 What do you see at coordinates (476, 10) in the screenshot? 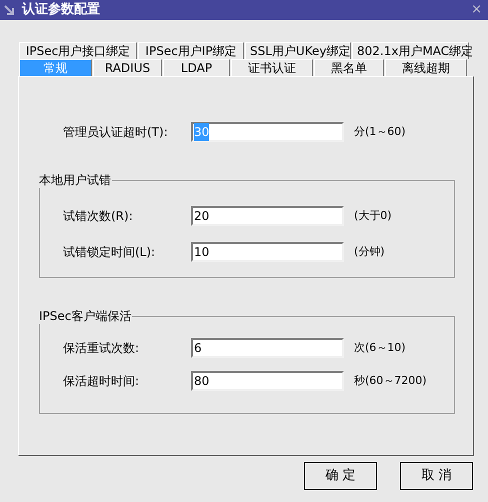
I see `close-button: ×` at bounding box center [476, 10].